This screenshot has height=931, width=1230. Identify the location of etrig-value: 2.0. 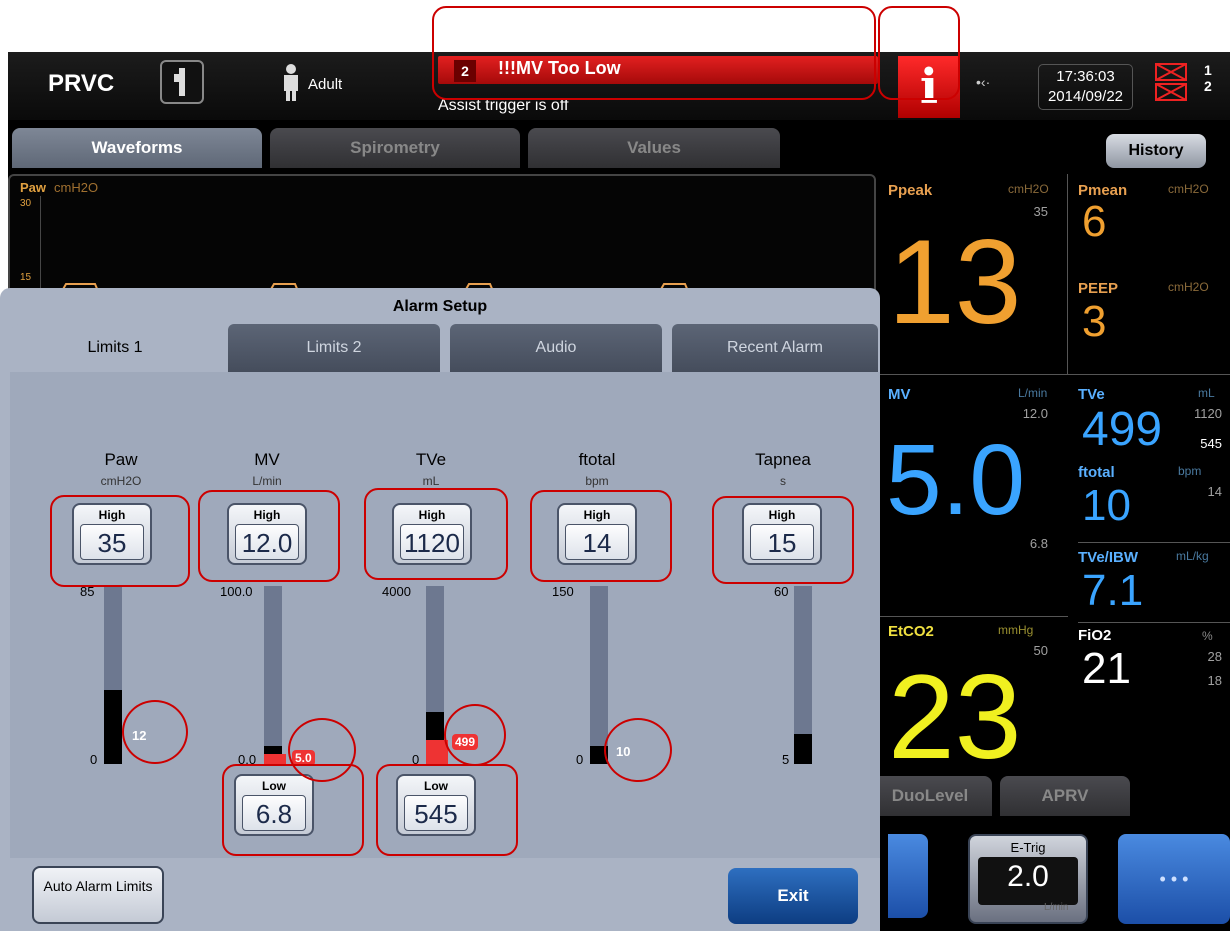
(1028, 881).